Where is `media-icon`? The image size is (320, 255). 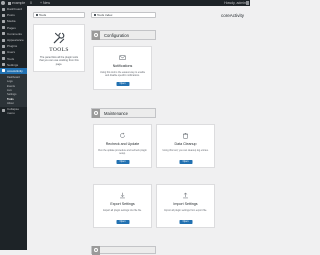
media-icon is located at coordinates (3, 21).